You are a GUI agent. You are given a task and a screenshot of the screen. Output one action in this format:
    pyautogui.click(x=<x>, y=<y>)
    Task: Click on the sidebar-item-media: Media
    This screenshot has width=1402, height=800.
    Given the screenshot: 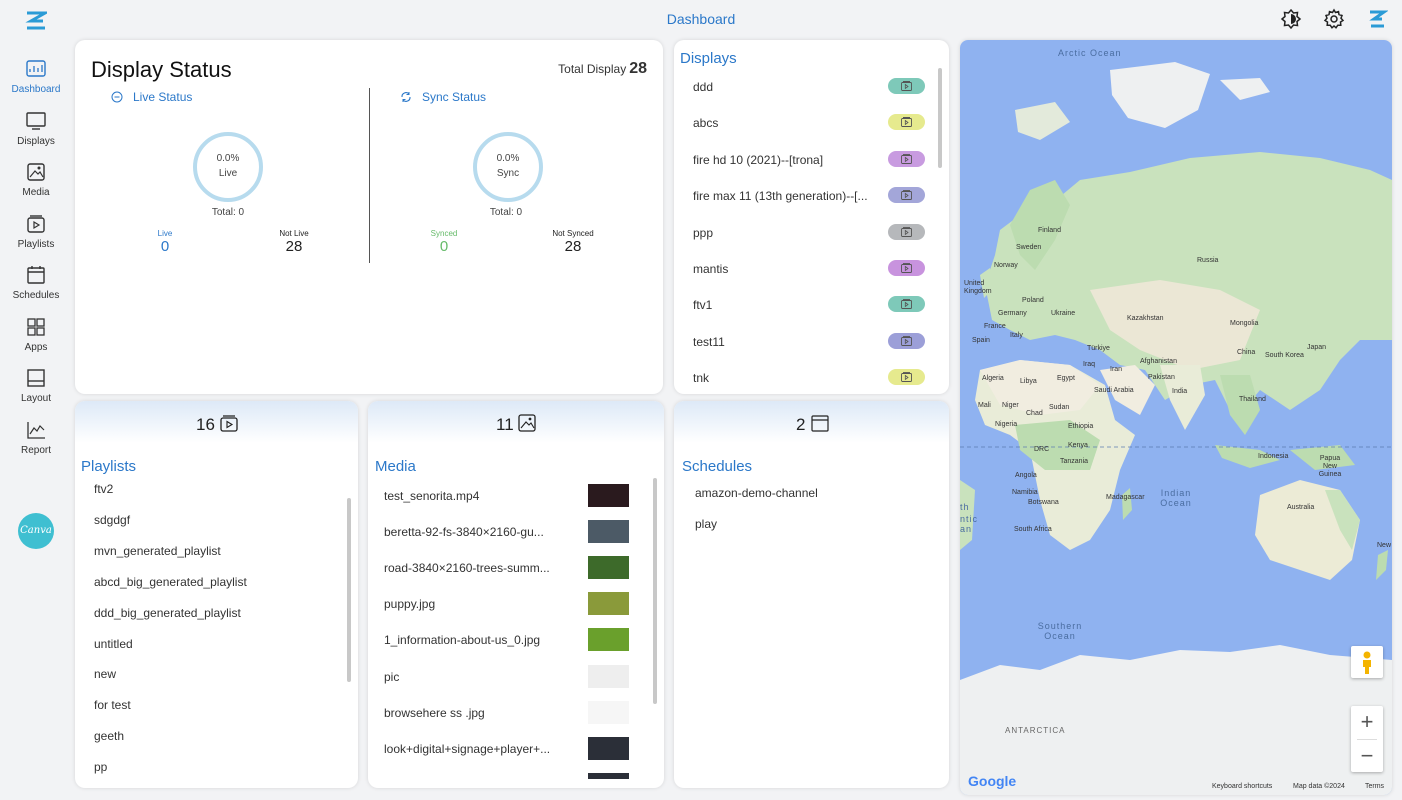 What is the action you would take?
    pyautogui.click(x=36, y=185)
    